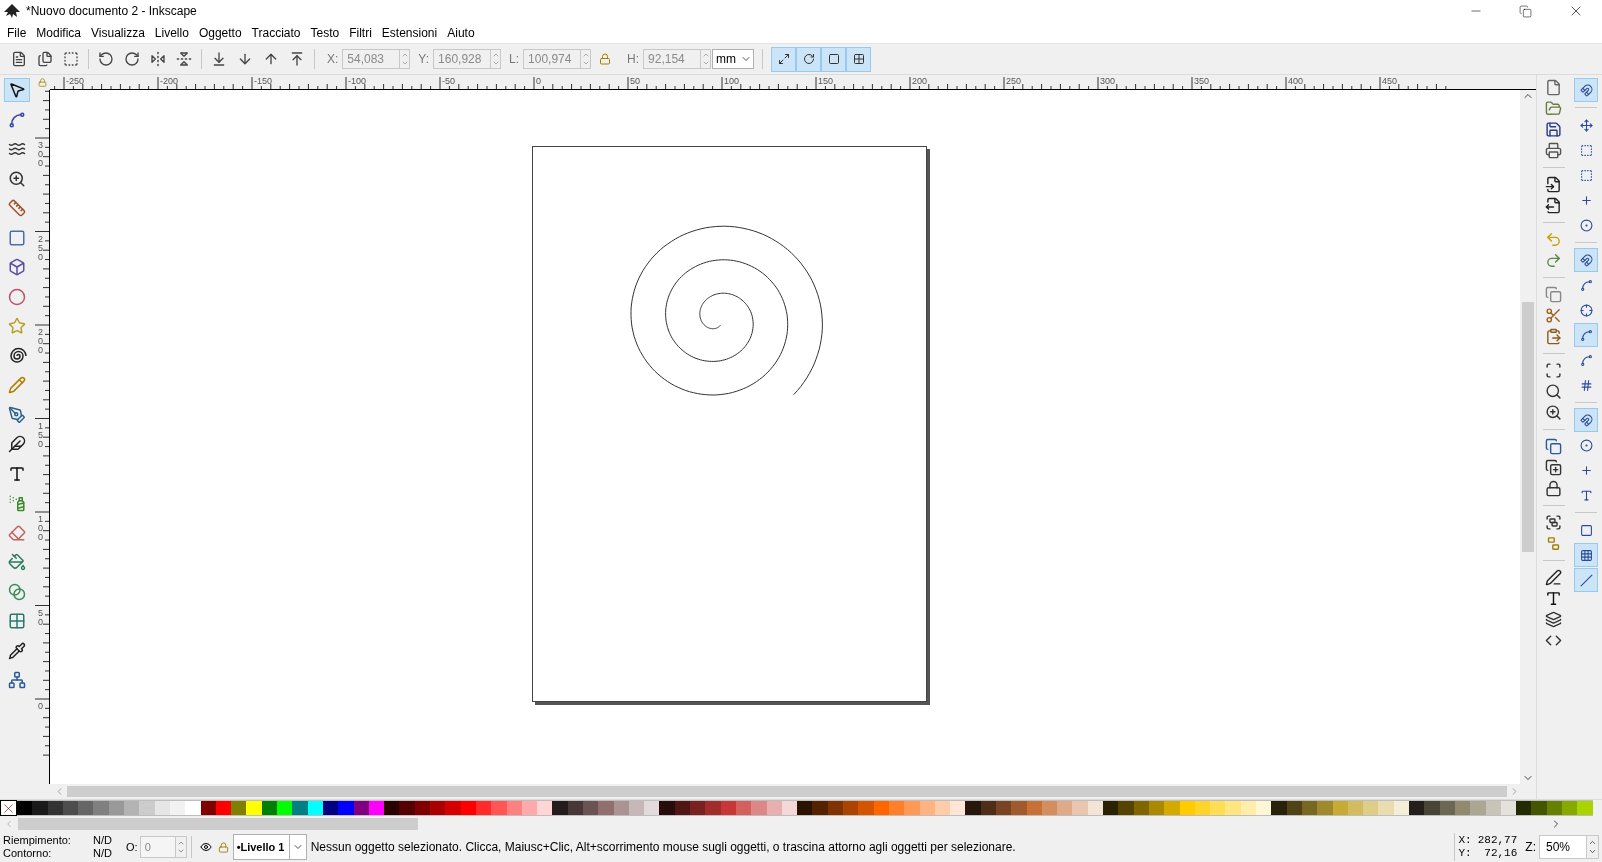 The width and height of the screenshot is (1602, 862). What do you see at coordinates (269, 847) in the screenshot?
I see `layer-dropdown: •Livello 1` at bounding box center [269, 847].